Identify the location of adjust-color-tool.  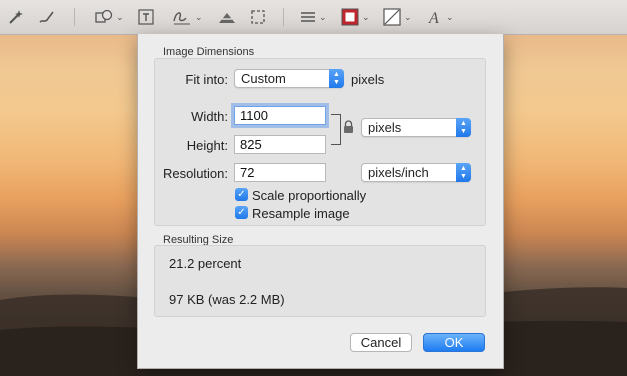
(227, 17).